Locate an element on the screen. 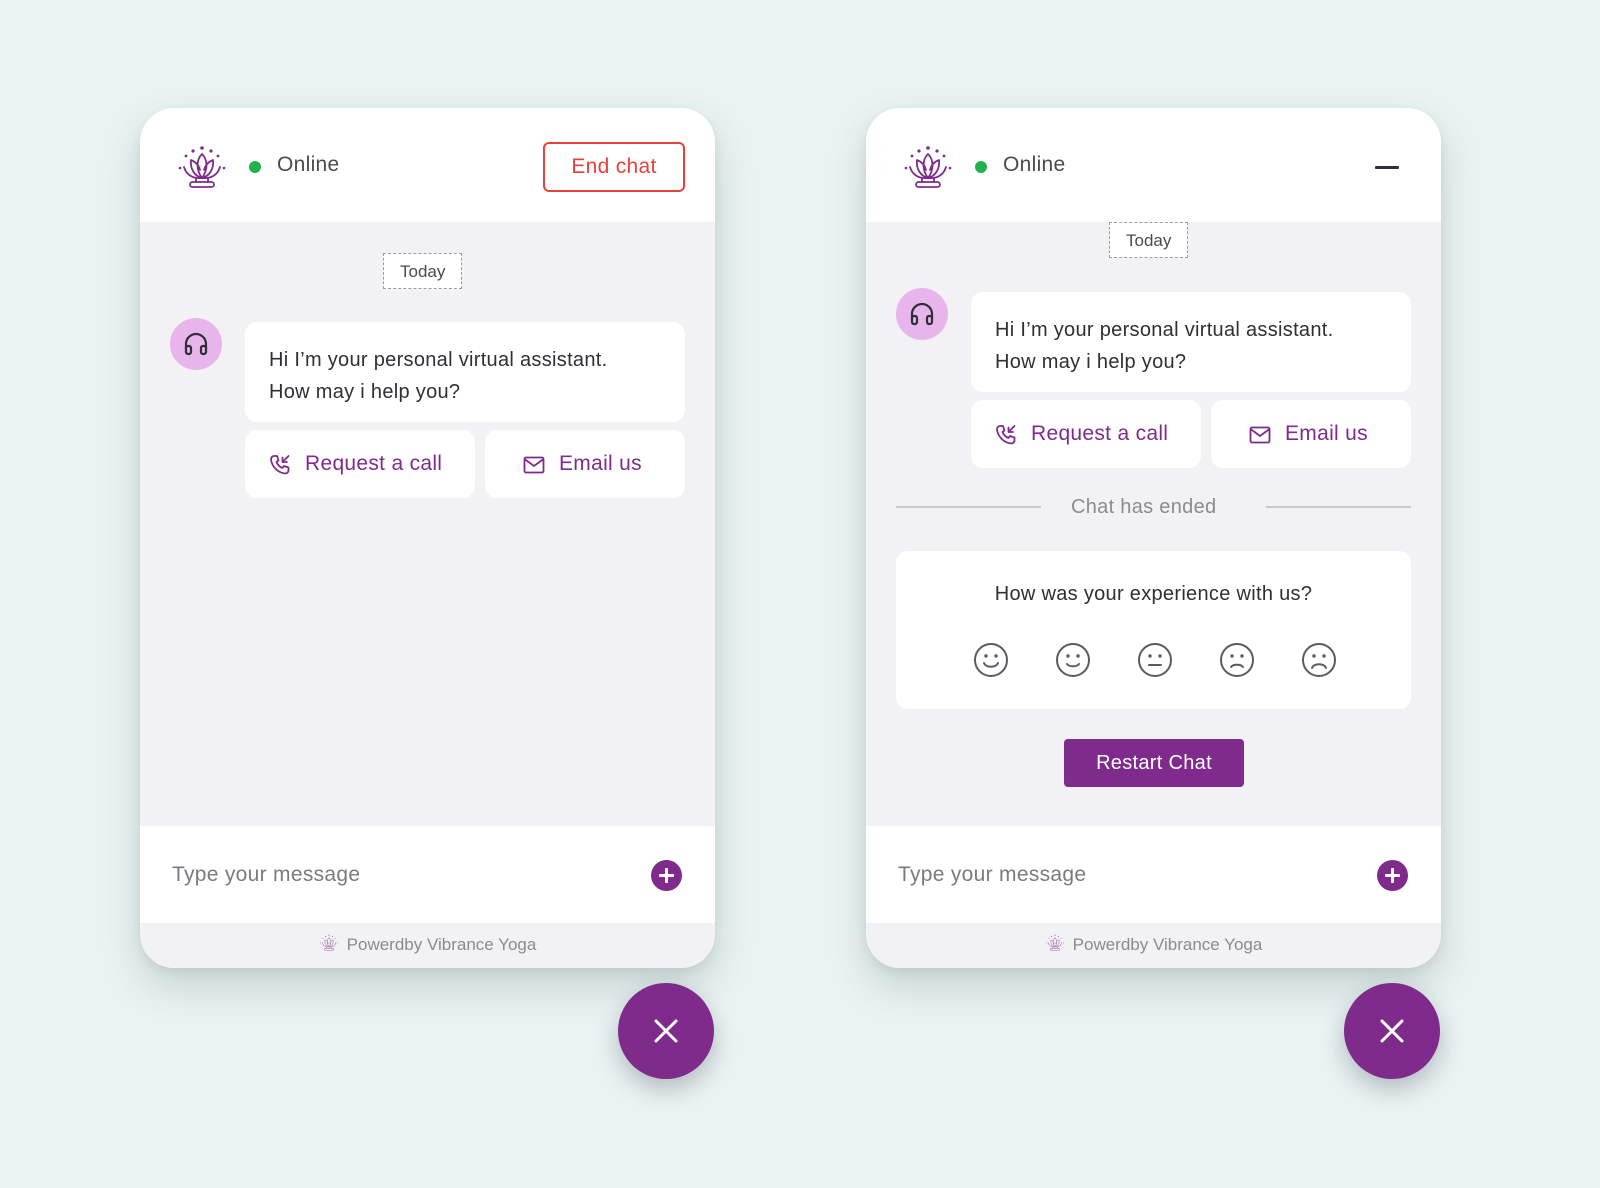 This screenshot has width=1600, height=1188. minimize-button is located at coordinates (1386, 168).